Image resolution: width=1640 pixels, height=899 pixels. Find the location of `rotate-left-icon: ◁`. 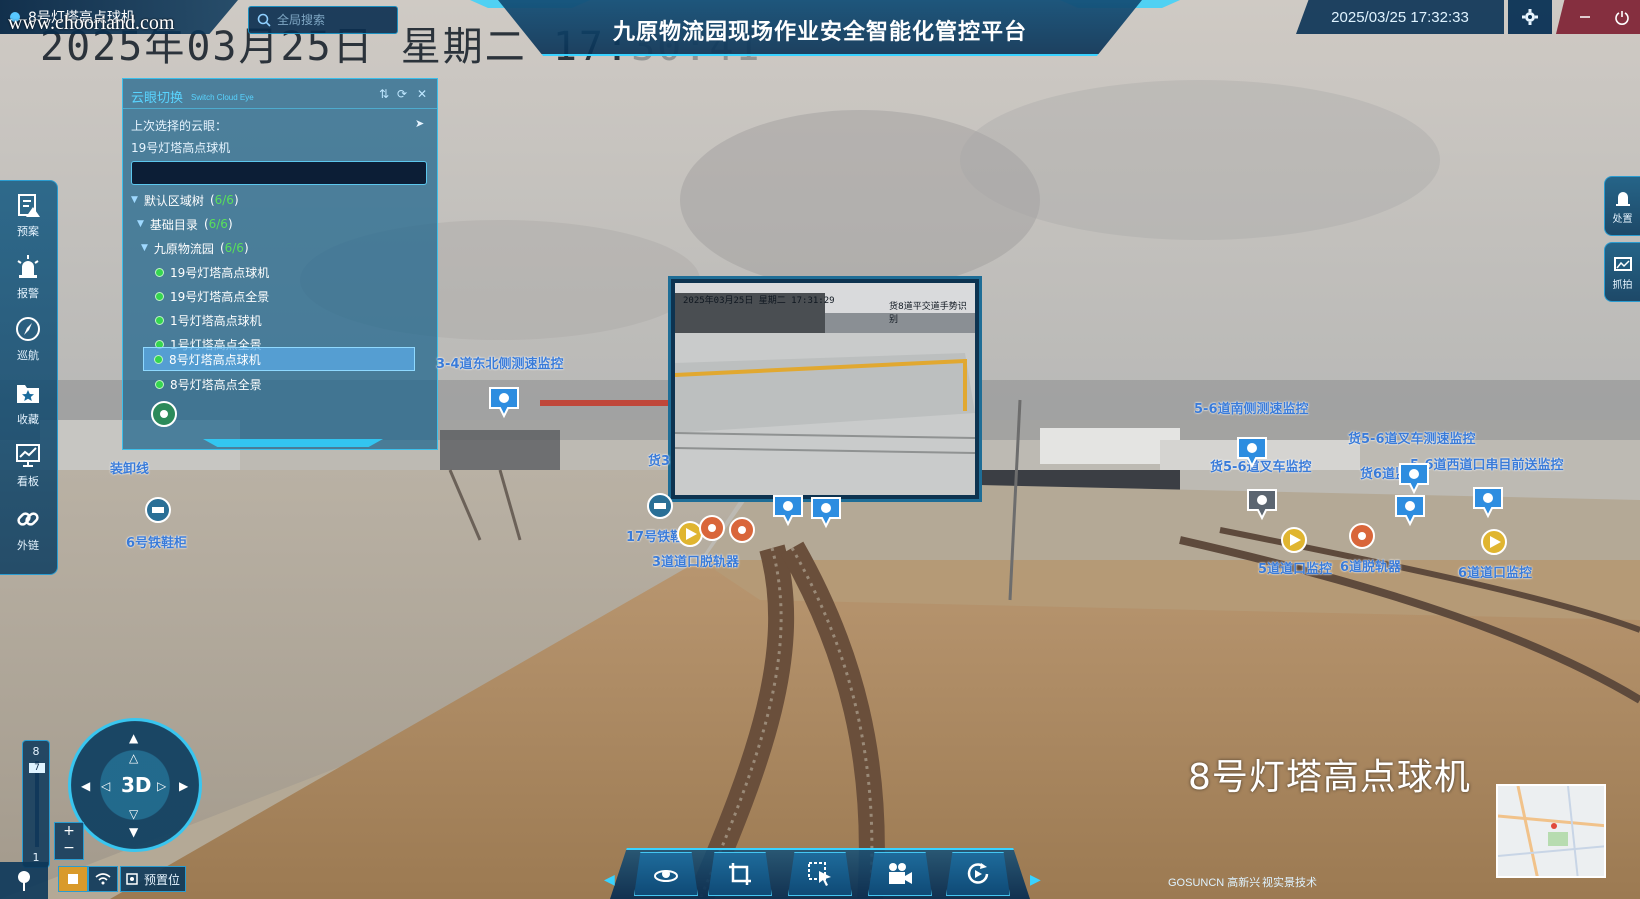

rotate-left-icon: ◁ is located at coordinates (105, 786).